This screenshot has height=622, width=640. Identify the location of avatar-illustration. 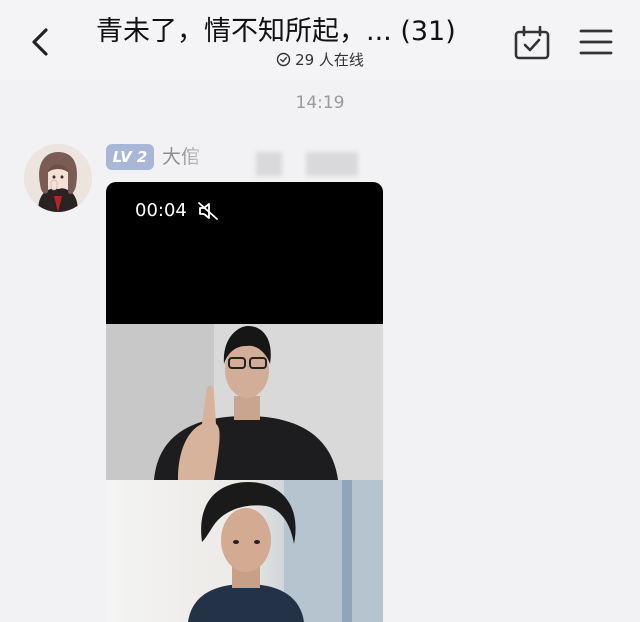
(58, 178).